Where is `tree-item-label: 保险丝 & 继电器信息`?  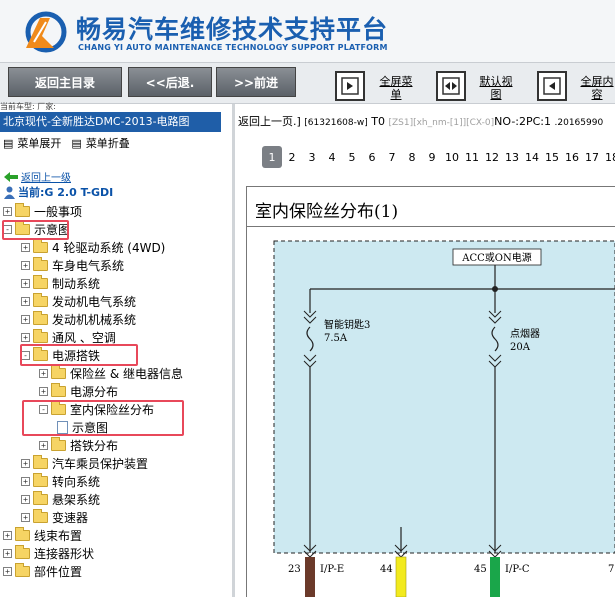 tree-item-label: 保险丝 & 继电器信息 is located at coordinates (126, 373).